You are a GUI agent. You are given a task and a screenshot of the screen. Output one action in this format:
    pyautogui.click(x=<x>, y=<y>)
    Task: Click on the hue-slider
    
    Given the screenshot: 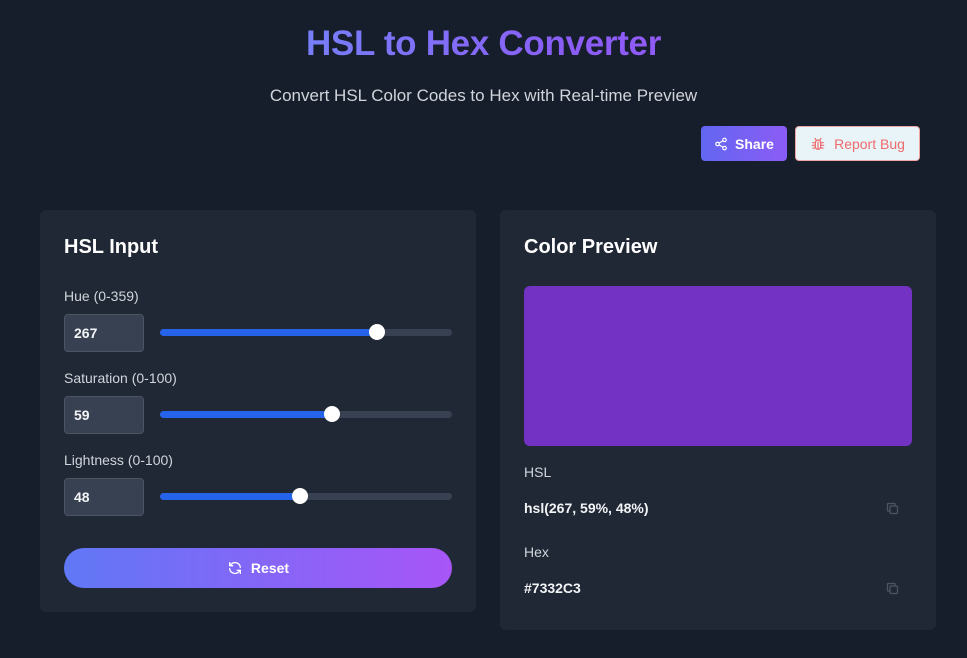 What is the action you would take?
    pyautogui.click(x=306, y=332)
    